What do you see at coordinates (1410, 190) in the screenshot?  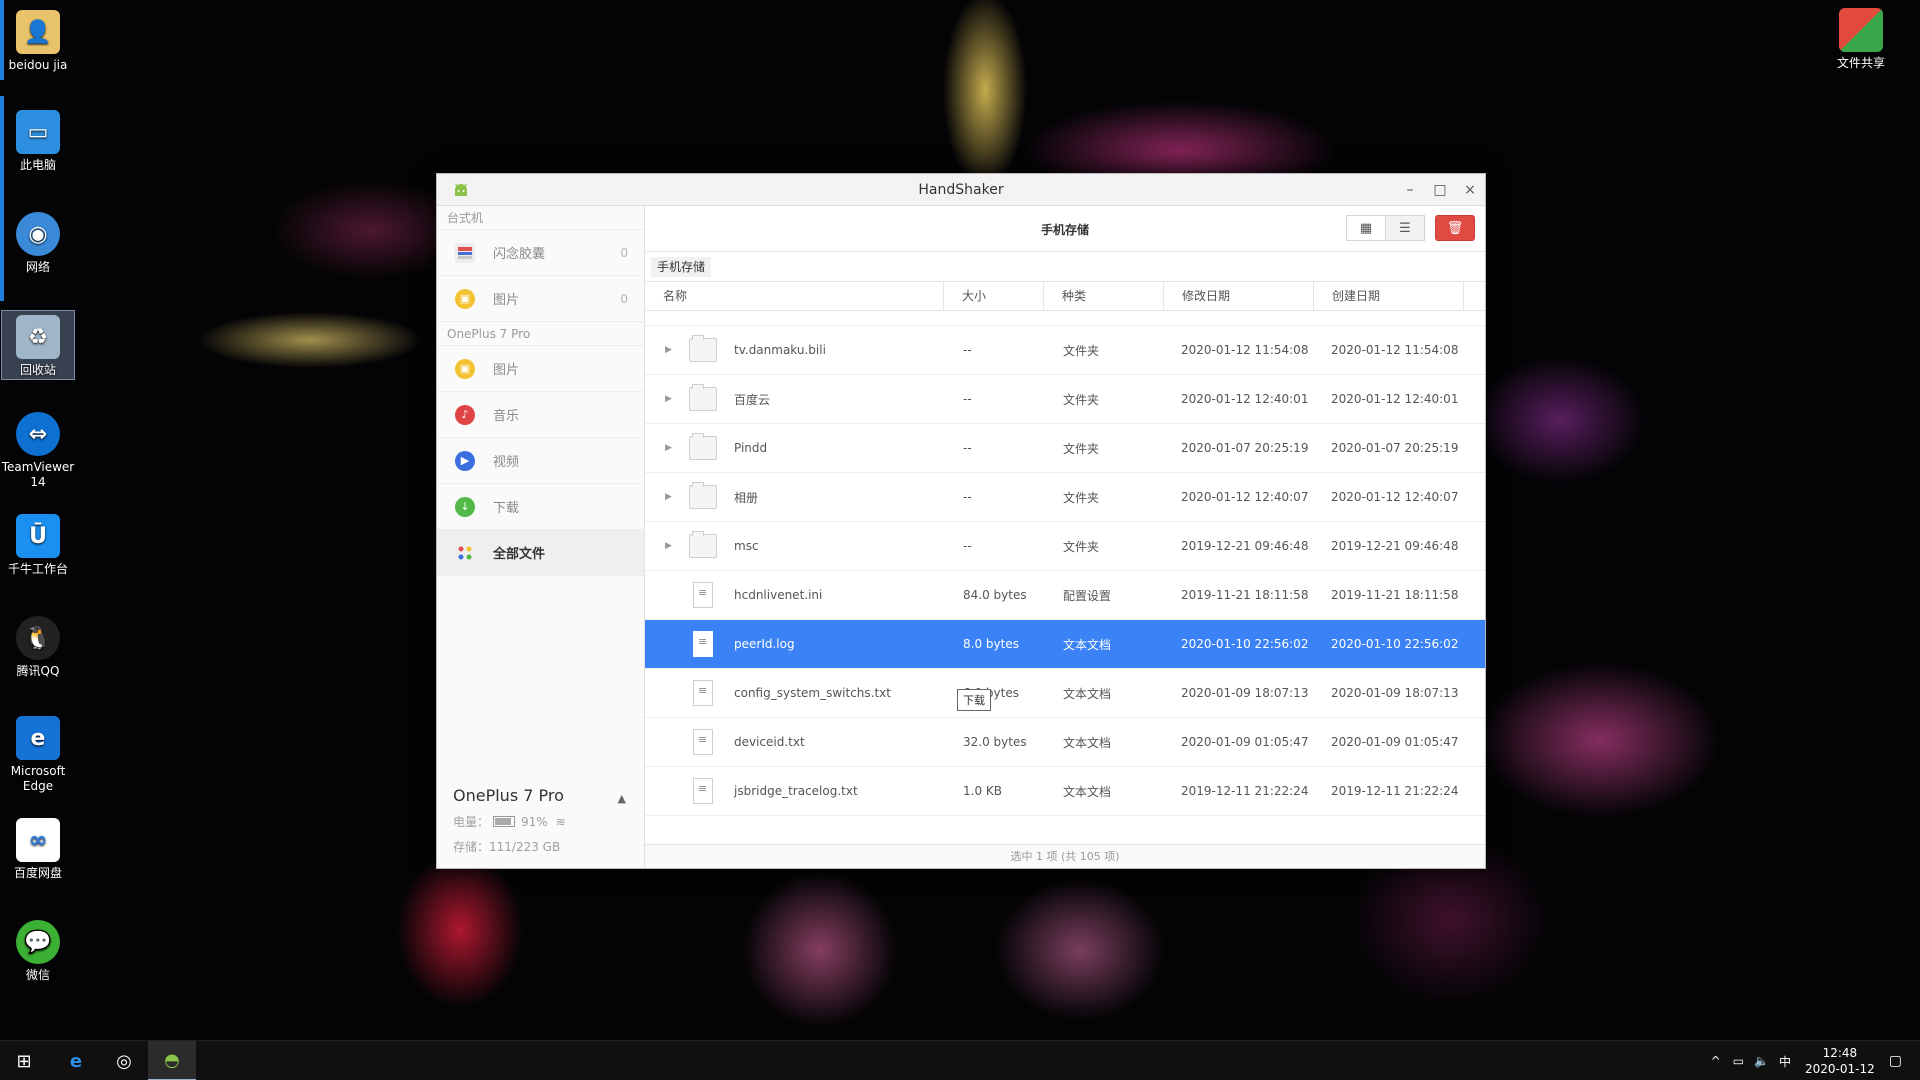 I see `minimize-button: –` at bounding box center [1410, 190].